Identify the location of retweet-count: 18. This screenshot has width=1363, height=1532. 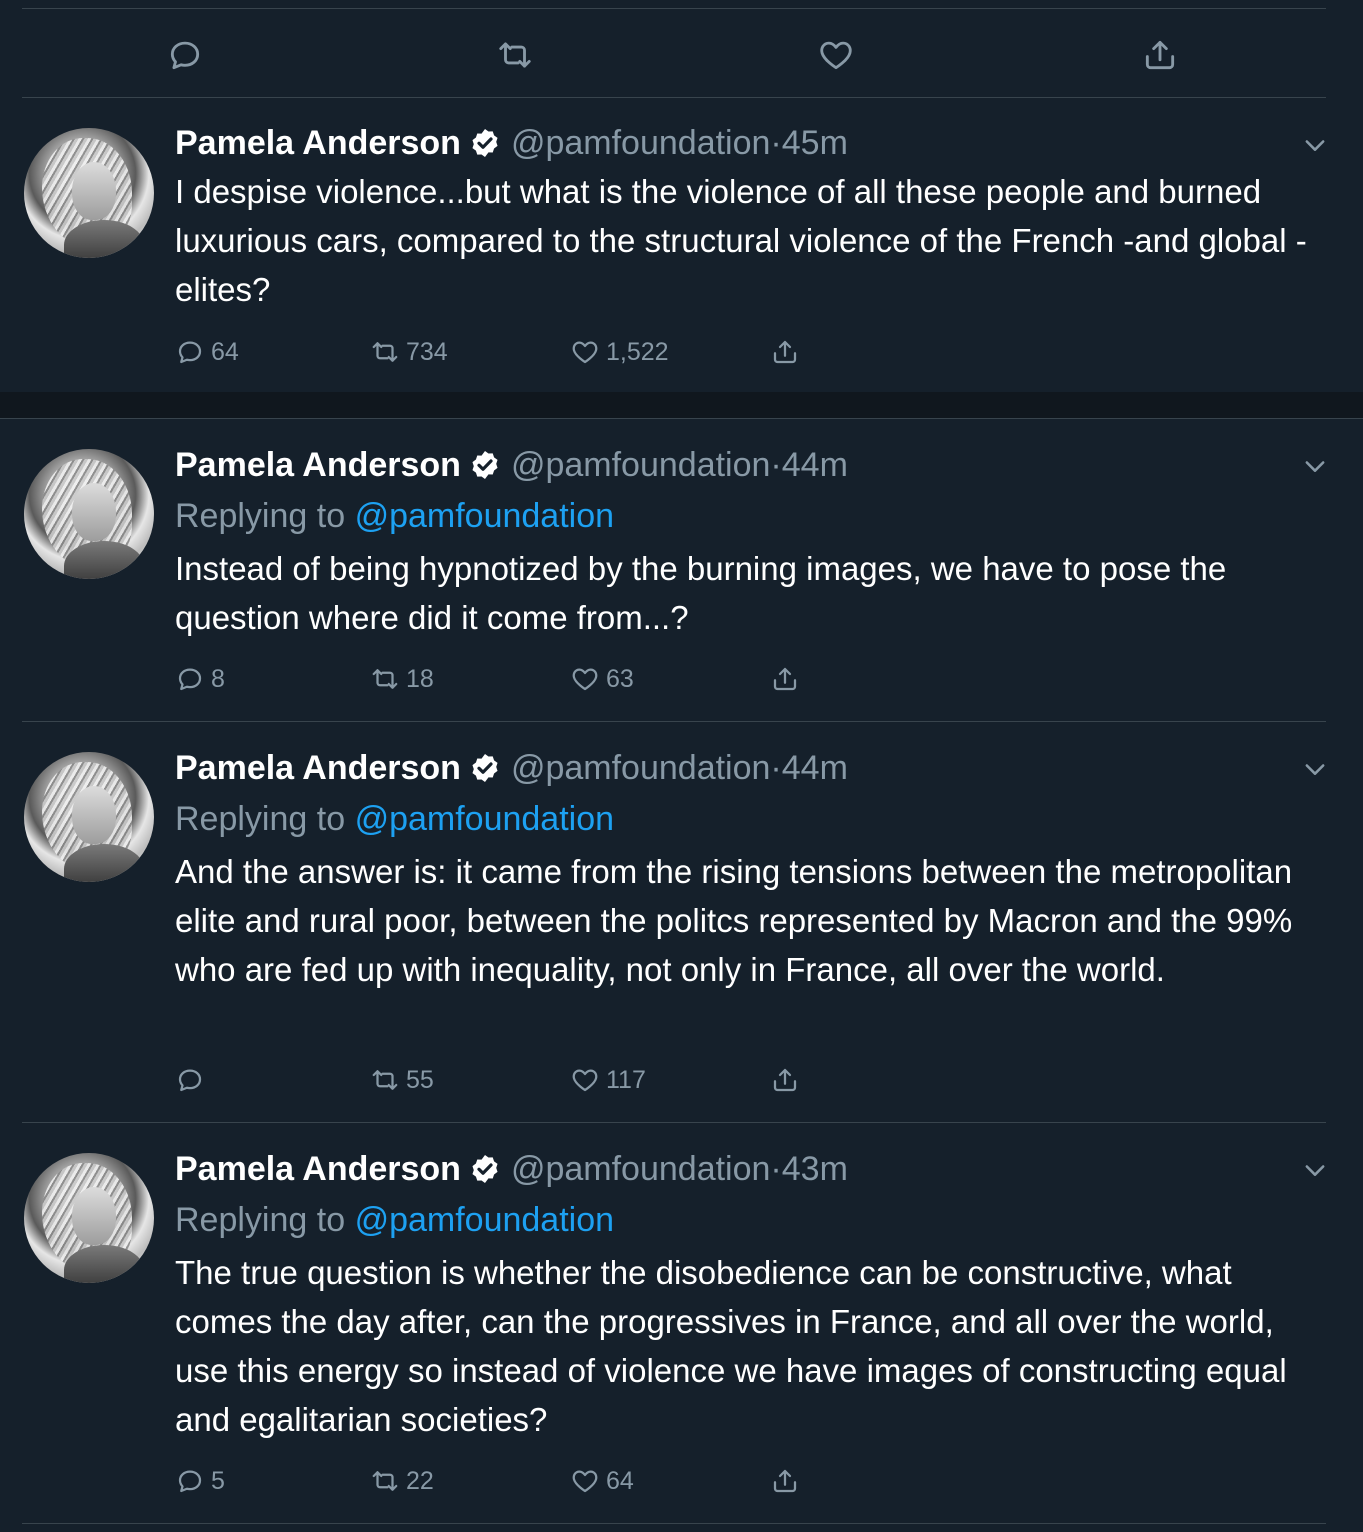
(420, 678).